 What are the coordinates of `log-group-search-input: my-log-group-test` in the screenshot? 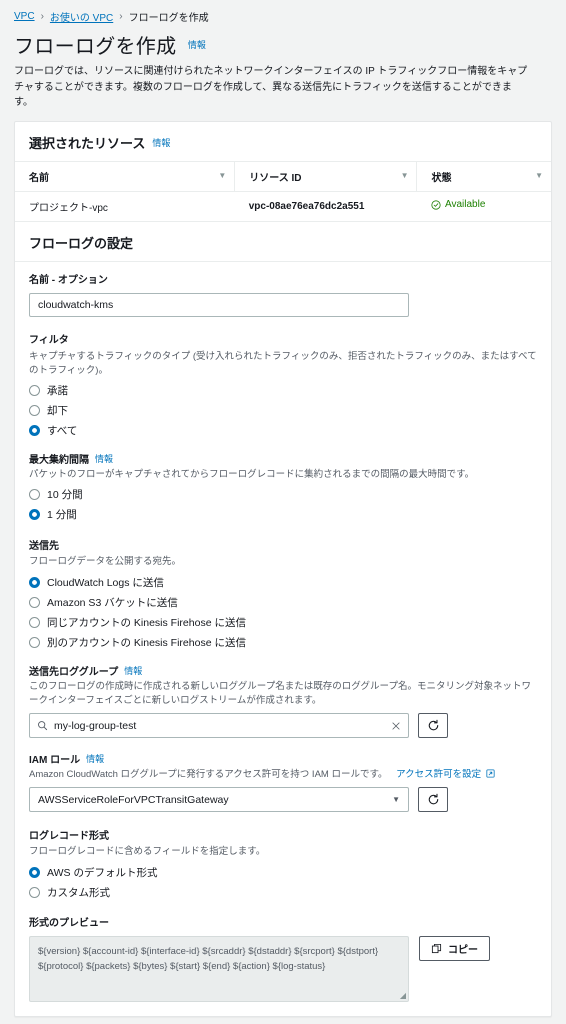 It's located at (219, 725).